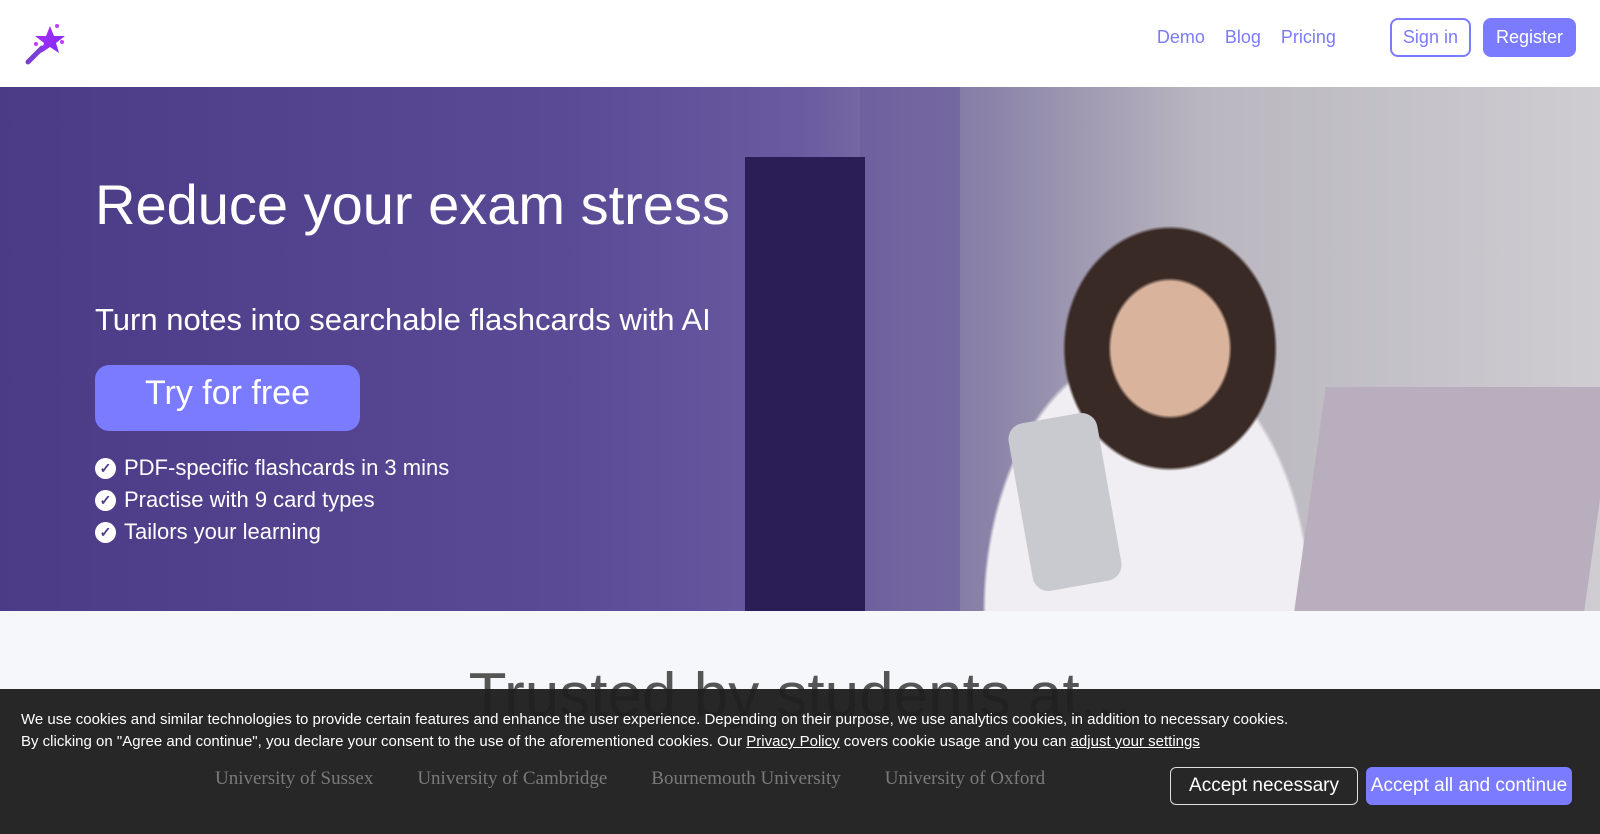 Image resolution: width=1600 pixels, height=834 pixels. I want to click on privacy-policy-link: Privacy Policy, so click(792, 741).